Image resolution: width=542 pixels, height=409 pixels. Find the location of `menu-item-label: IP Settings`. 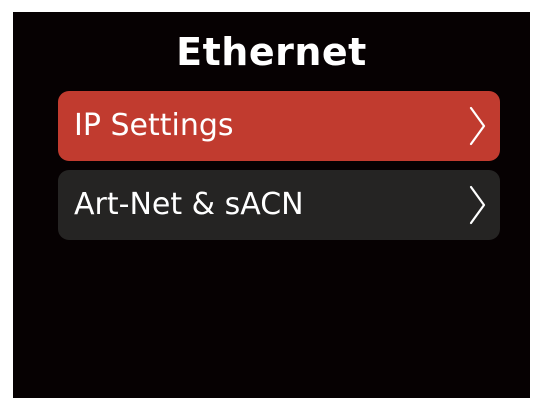

menu-item-label: IP Settings is located at coordinates (154, 125).